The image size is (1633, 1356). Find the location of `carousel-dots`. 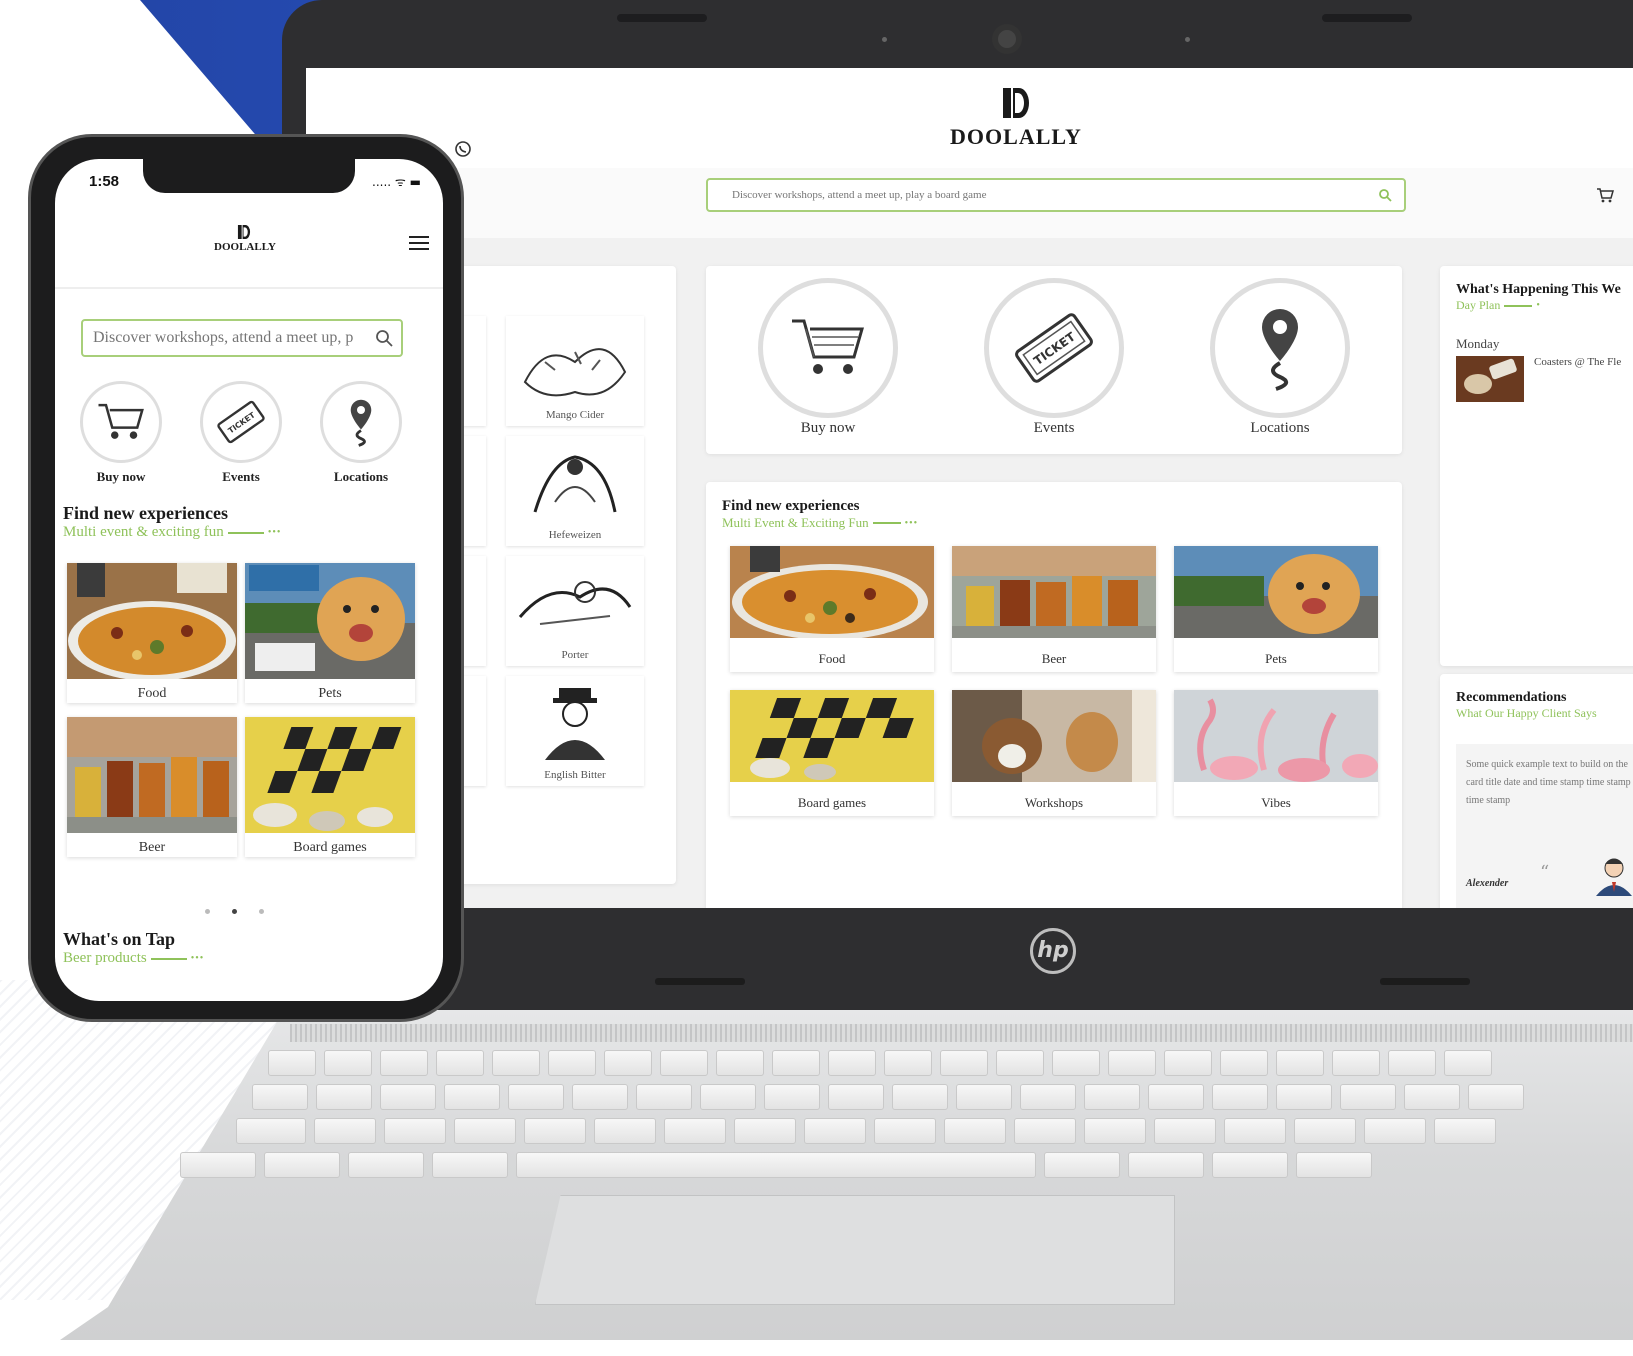

carousel-dots is located at coordinates (234, 911).